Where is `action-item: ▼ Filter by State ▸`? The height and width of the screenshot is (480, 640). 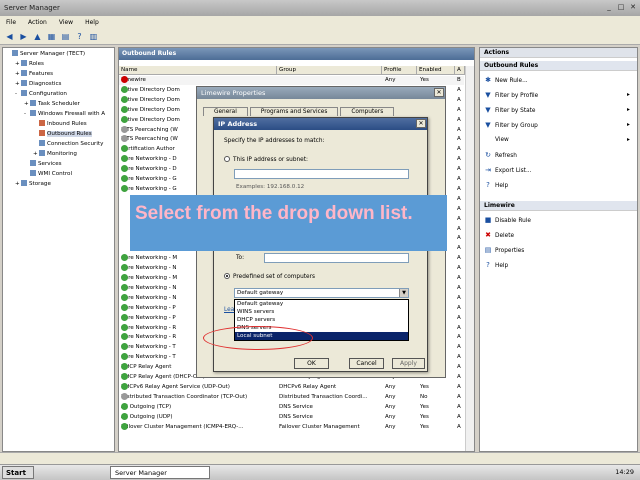
action-item: ▼ Filter by State ▸ is located at coordinates (557, 110).